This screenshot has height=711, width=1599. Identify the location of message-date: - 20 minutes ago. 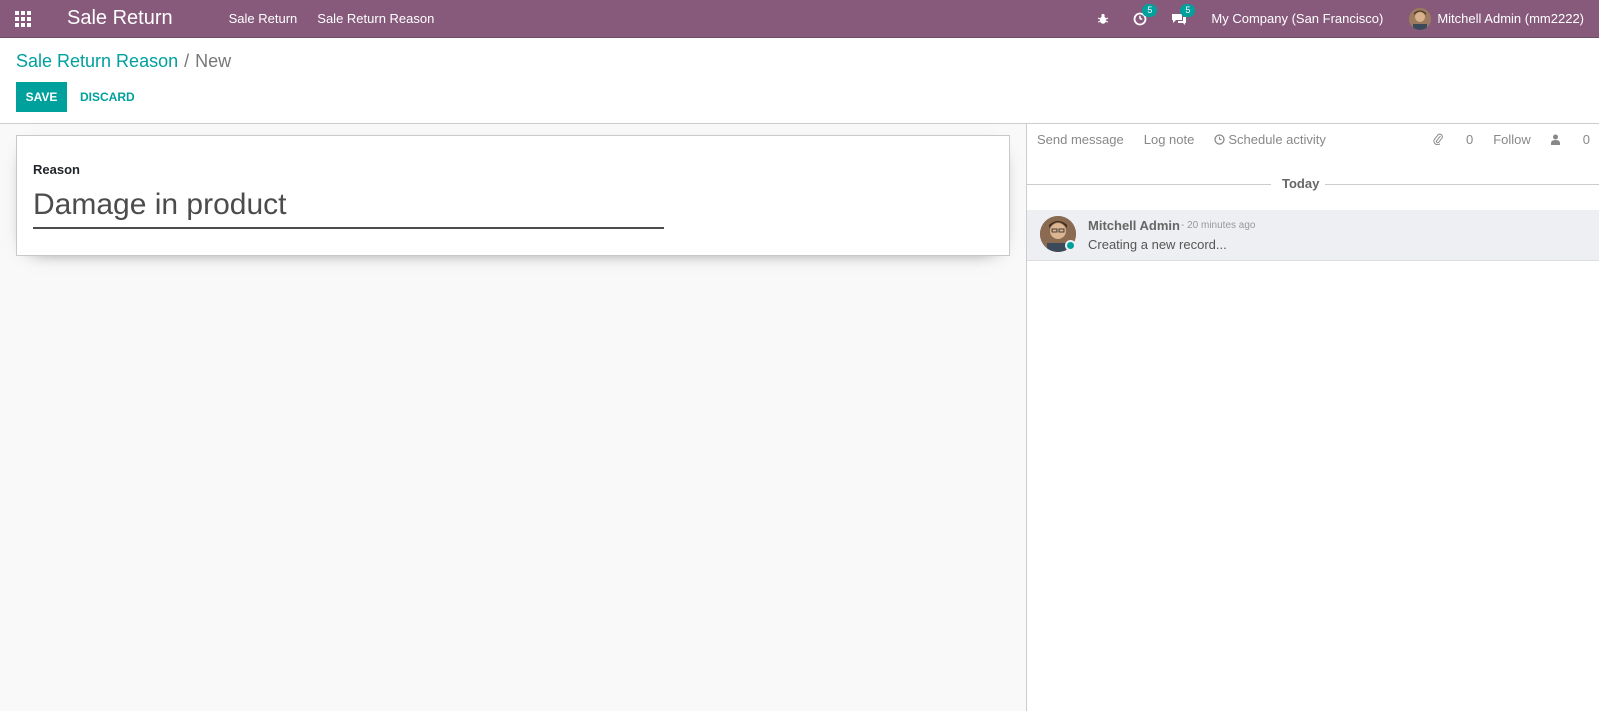
(1218, 225).